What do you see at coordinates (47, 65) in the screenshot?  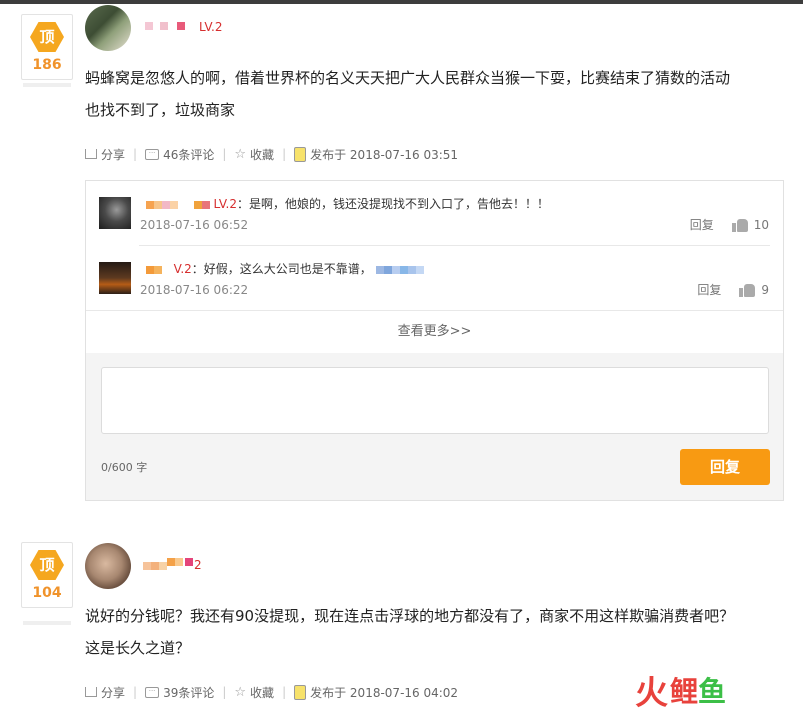 I see `upvote-count: 186` at bounding box center [47, 65].